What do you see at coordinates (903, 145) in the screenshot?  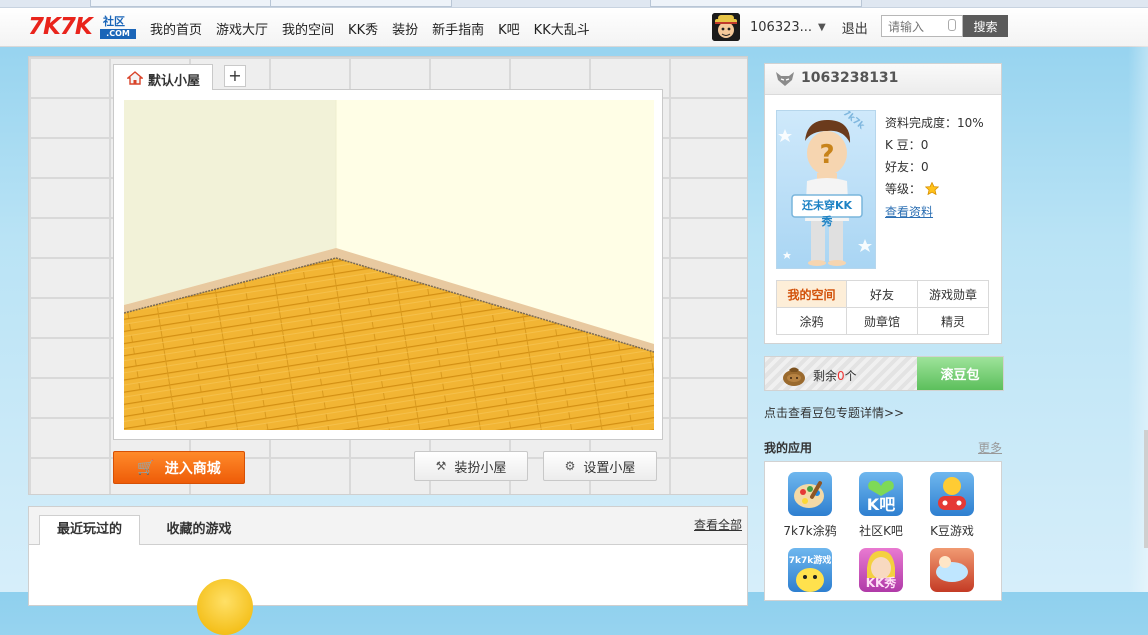 I see `kbeans-label: K 豆：` at bounding box center [903, 145].